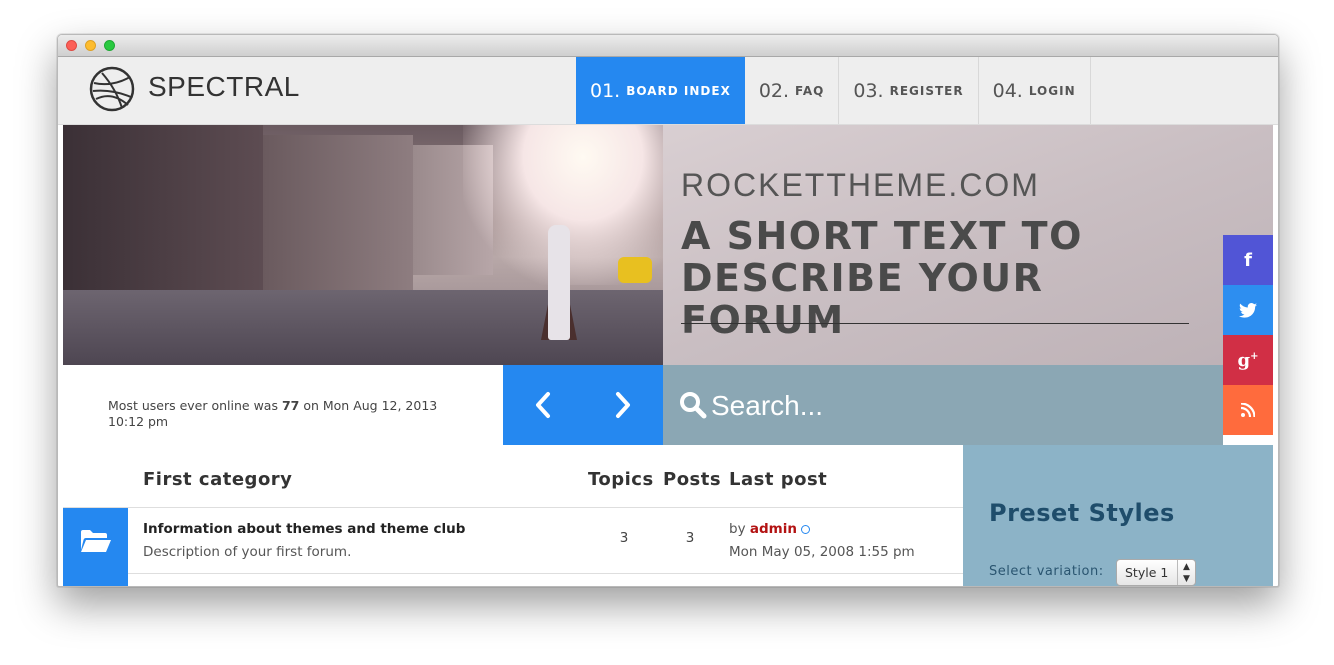  Describe the element at coordinates (805, 529) in the screenshot. I see `goto-last-post-icon` at that location.